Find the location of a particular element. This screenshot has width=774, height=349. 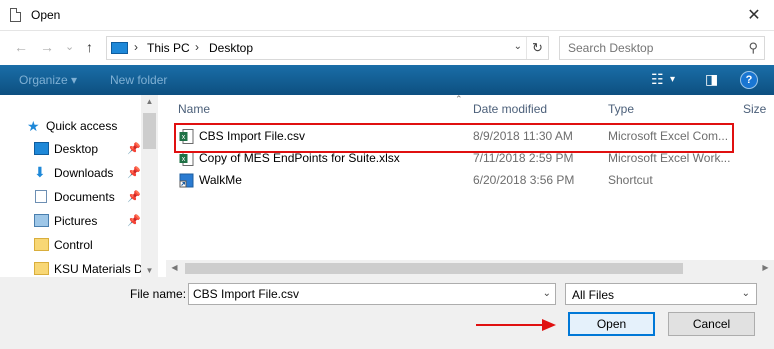

selection-highlight-annotation is located at coordinates (454, 138).